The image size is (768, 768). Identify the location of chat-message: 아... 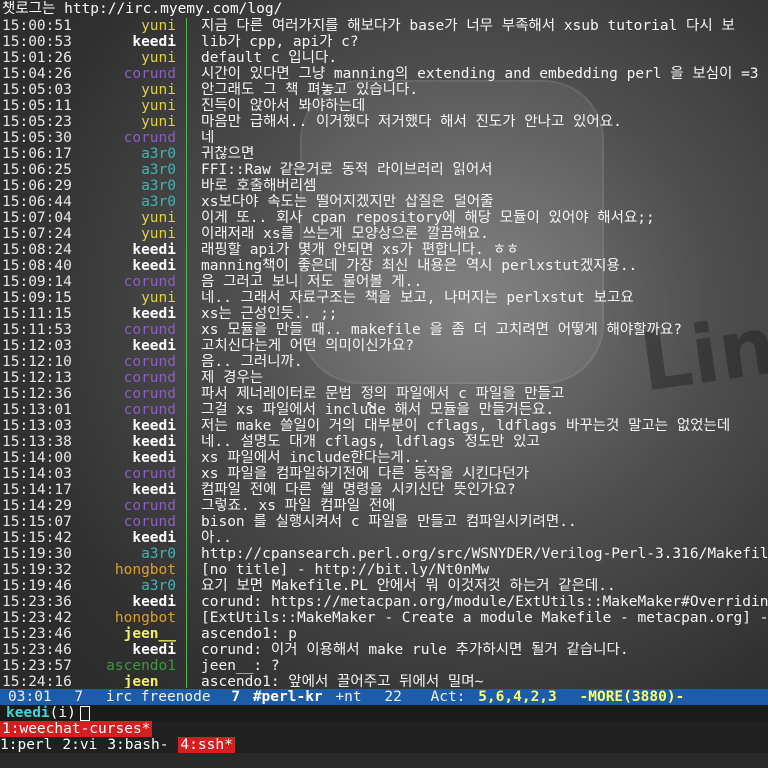
(216, 538).